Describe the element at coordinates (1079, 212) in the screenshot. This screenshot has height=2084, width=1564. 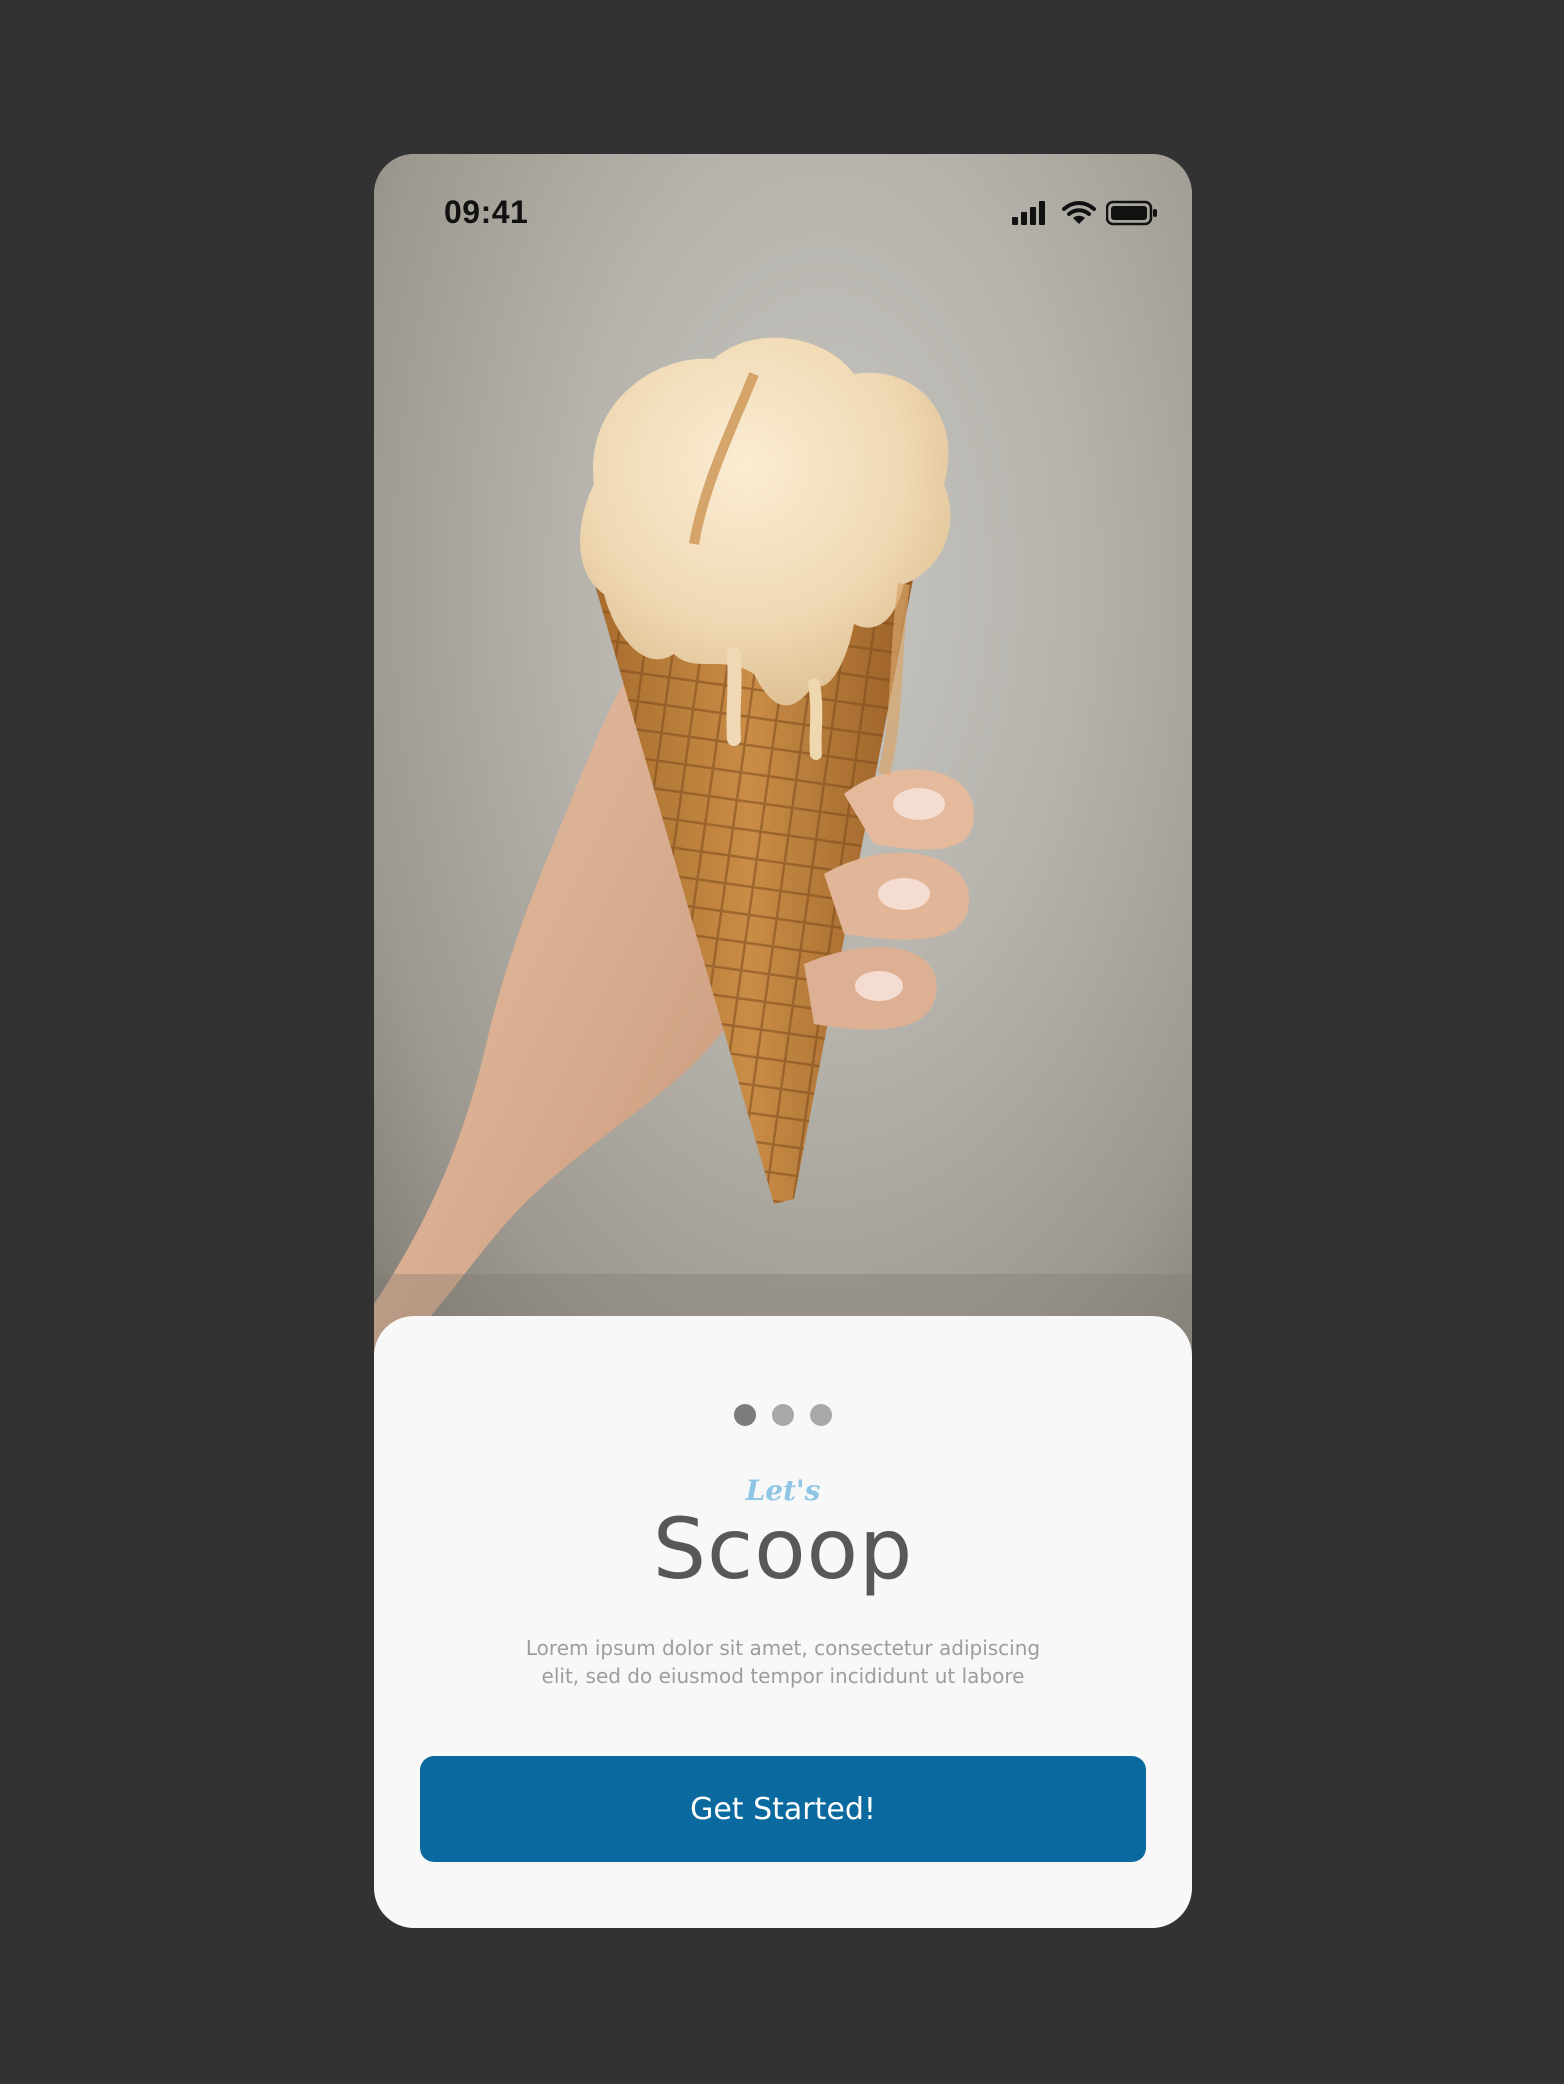
I see `wifi-icon` at that location.